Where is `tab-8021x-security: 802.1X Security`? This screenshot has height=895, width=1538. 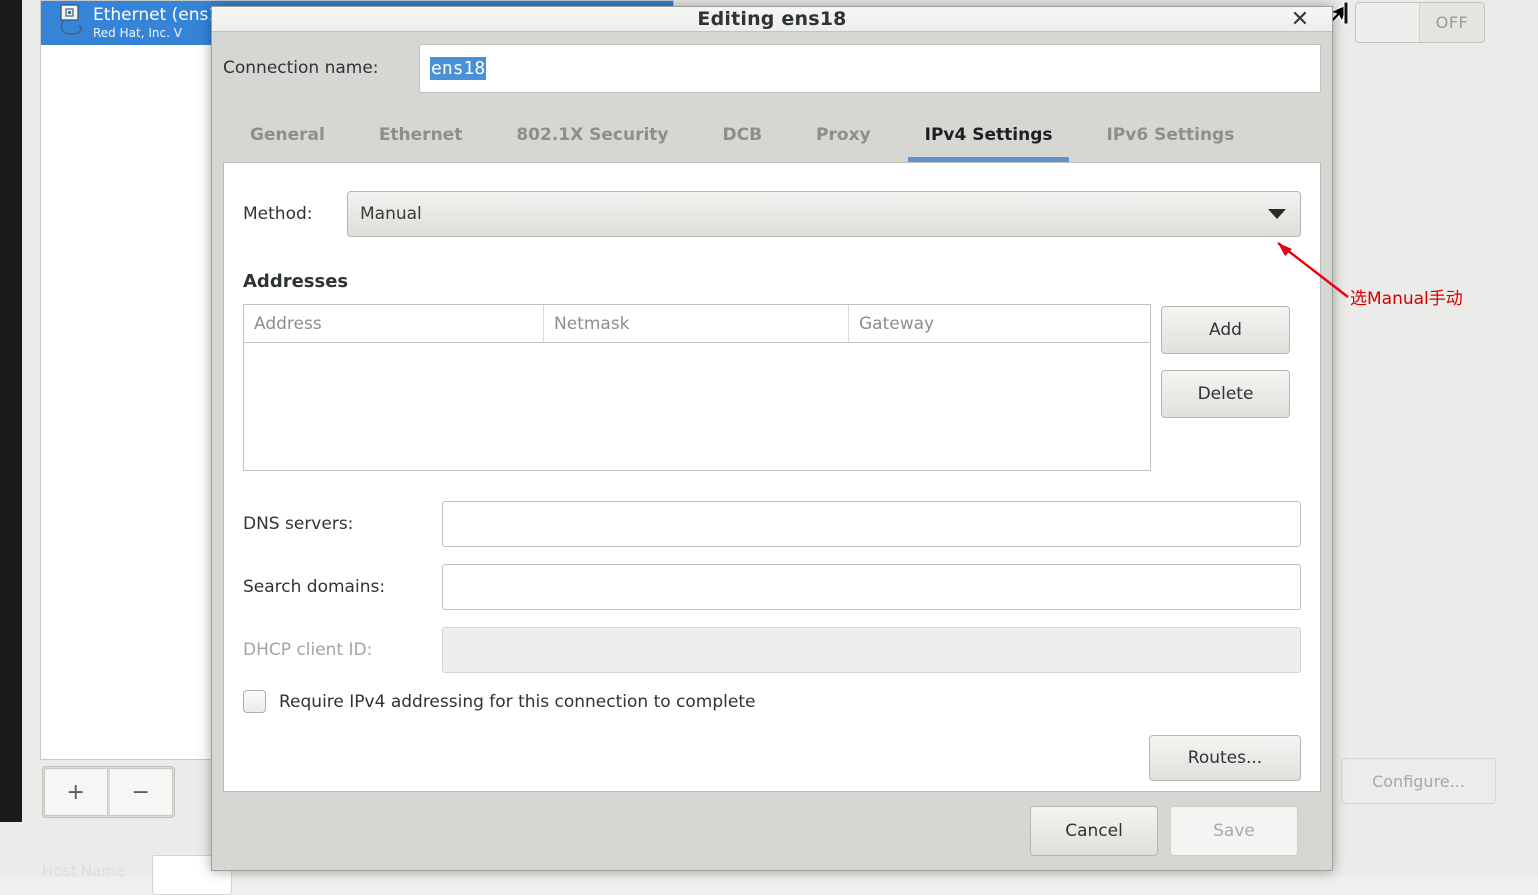 tab-8021x-security: 802.1X Security is located at coordinates (592, 135).